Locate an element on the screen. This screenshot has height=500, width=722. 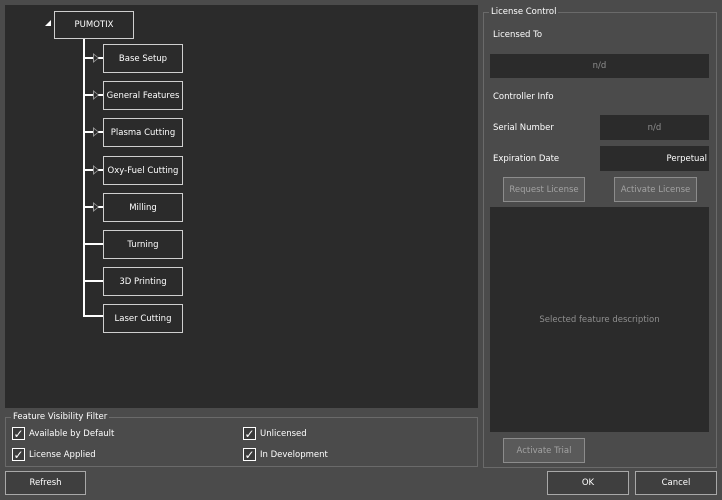
collapse-triangle-icon is located at coordinates (48, 23).